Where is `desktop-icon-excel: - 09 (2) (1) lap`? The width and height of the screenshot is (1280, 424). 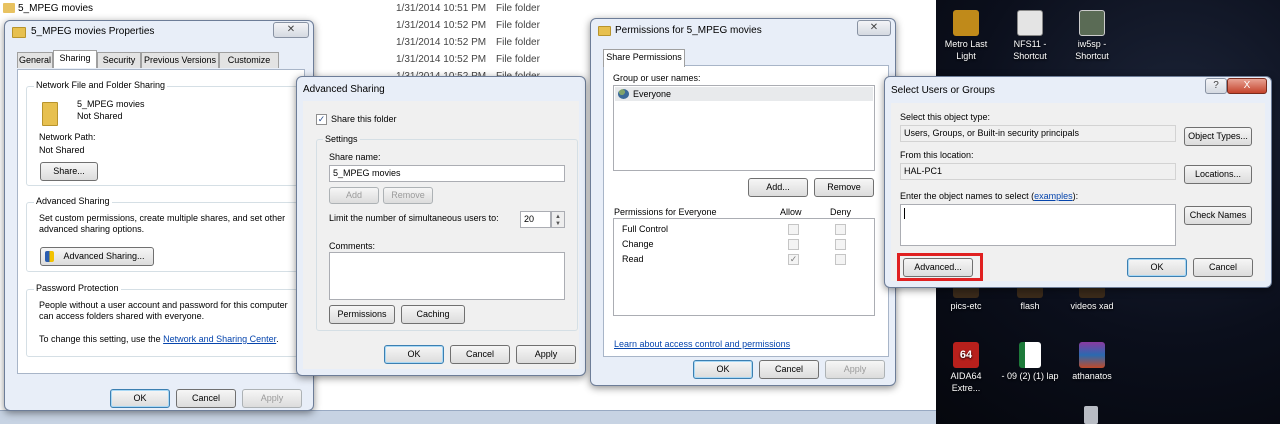 desktop-icon-excel: - 09 (2) (1) lap is located at coordinates (1030, 362).